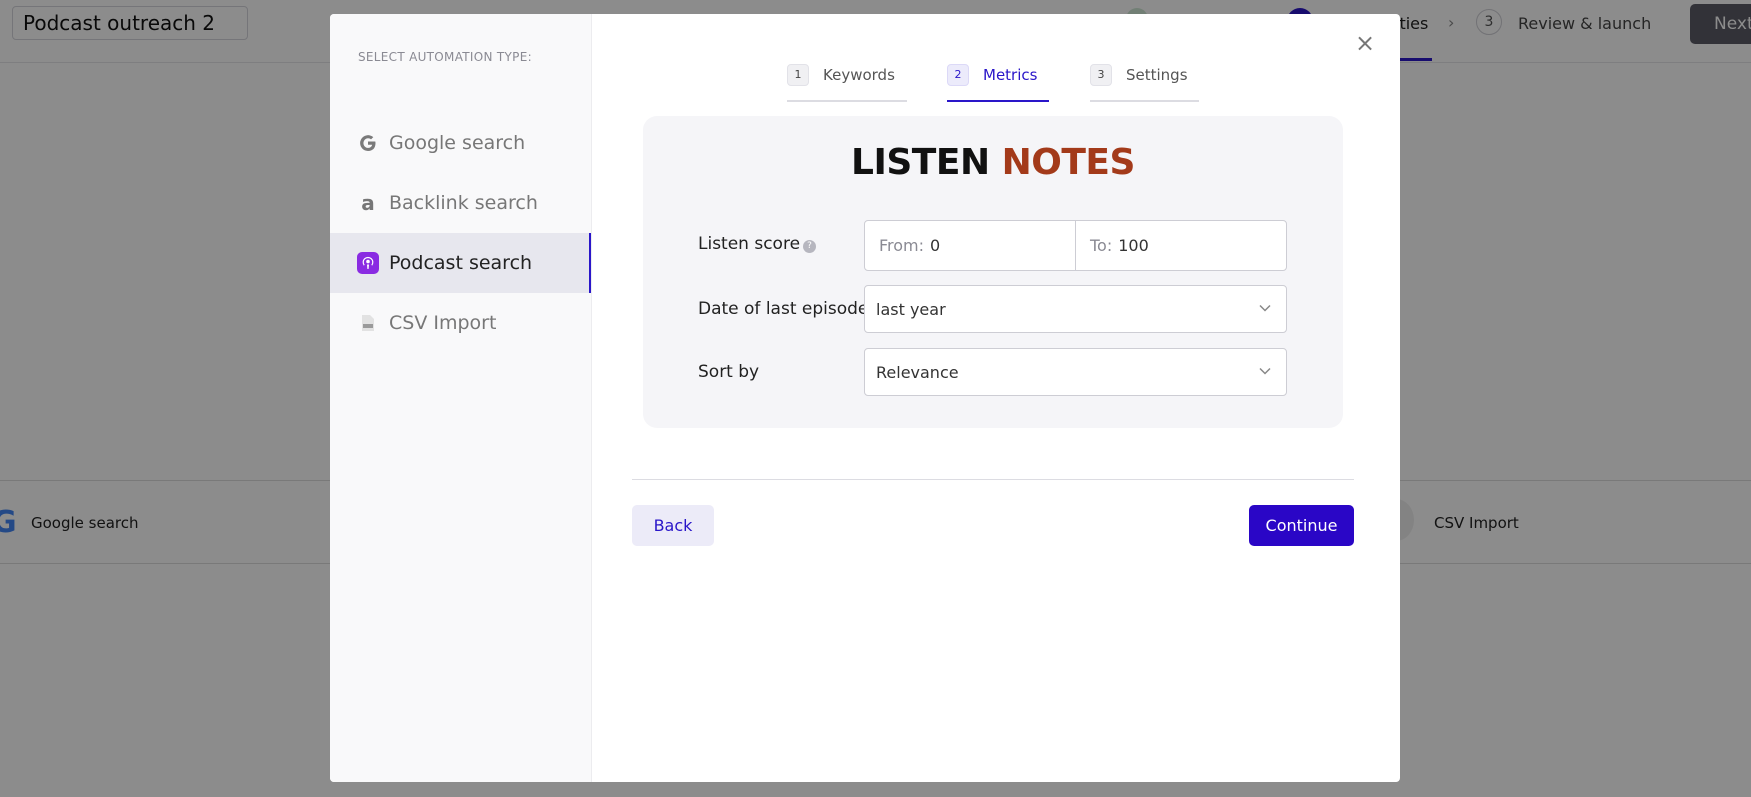 This screenshot has height=797, width=1751. I want to click on csv-file-icon, so click(368, 323).